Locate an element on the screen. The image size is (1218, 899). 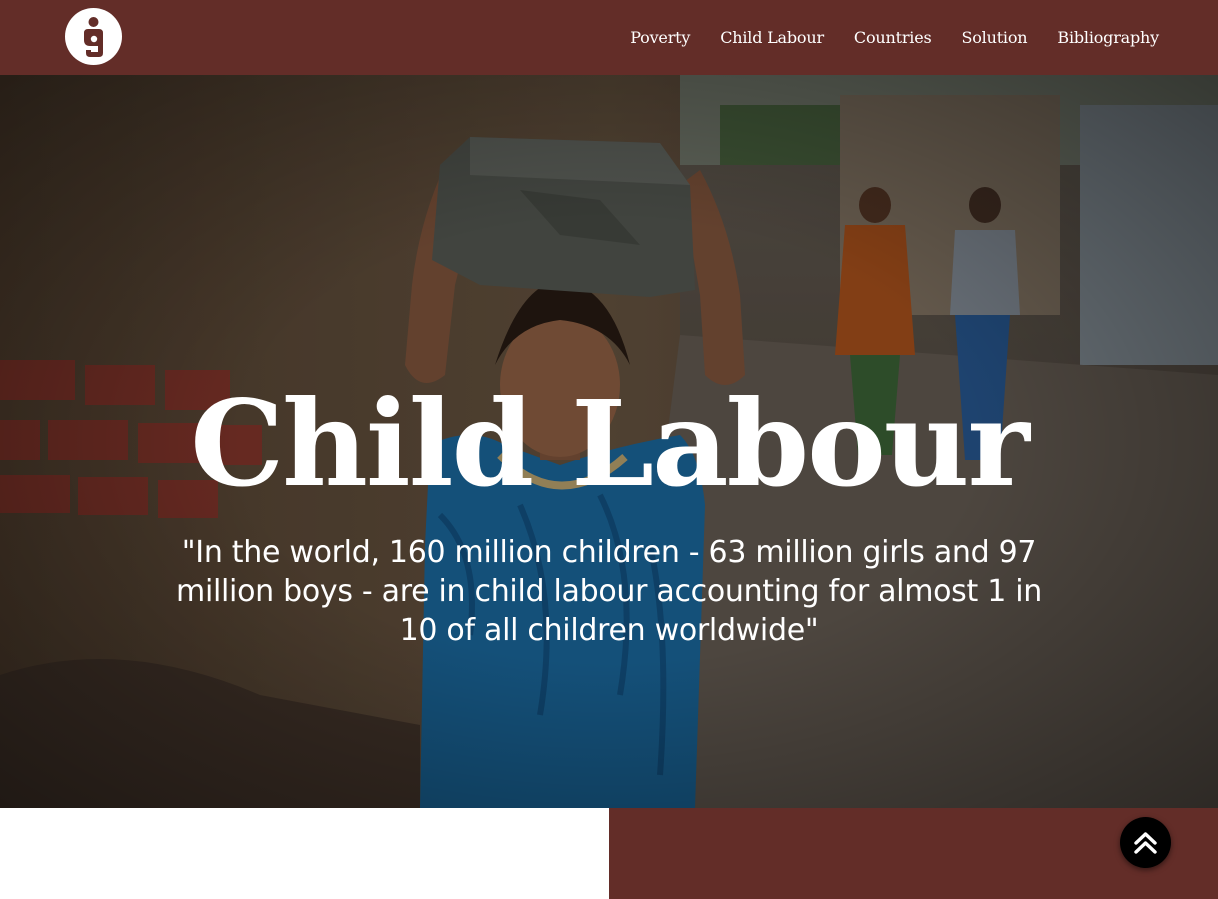
scroll-to-top-button is located at coordinates (1145, 842).